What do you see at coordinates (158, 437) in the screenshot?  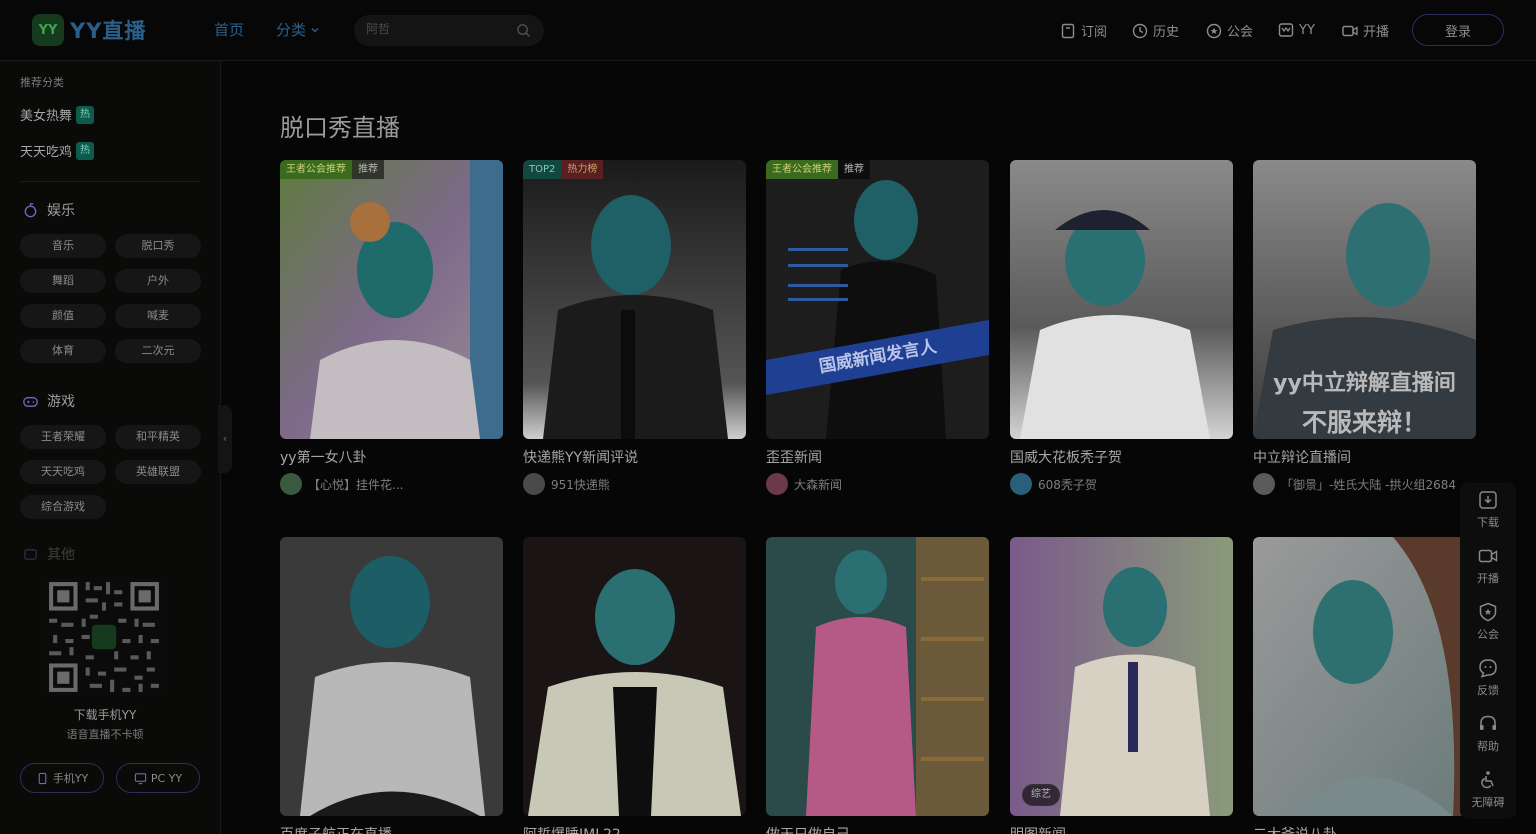 I see `category-chip: 和平精英` at bounding box center [158, 437].